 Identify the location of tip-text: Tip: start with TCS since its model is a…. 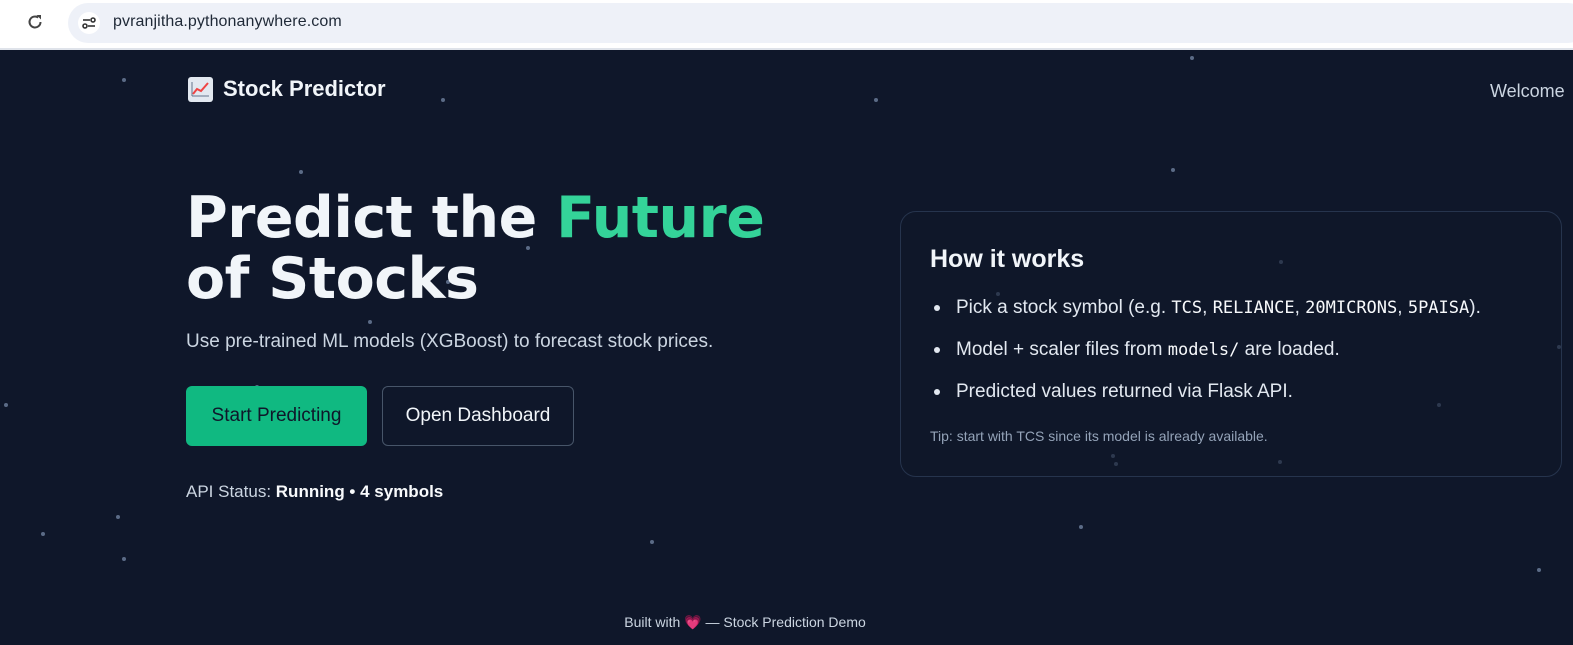
(1099, 436).